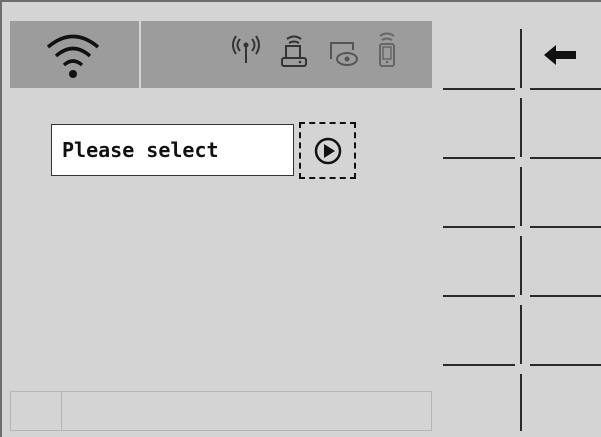 Image resolution: width=601 pixels, height=437 pixels. I want to click on router-icon, so click(294, 51).